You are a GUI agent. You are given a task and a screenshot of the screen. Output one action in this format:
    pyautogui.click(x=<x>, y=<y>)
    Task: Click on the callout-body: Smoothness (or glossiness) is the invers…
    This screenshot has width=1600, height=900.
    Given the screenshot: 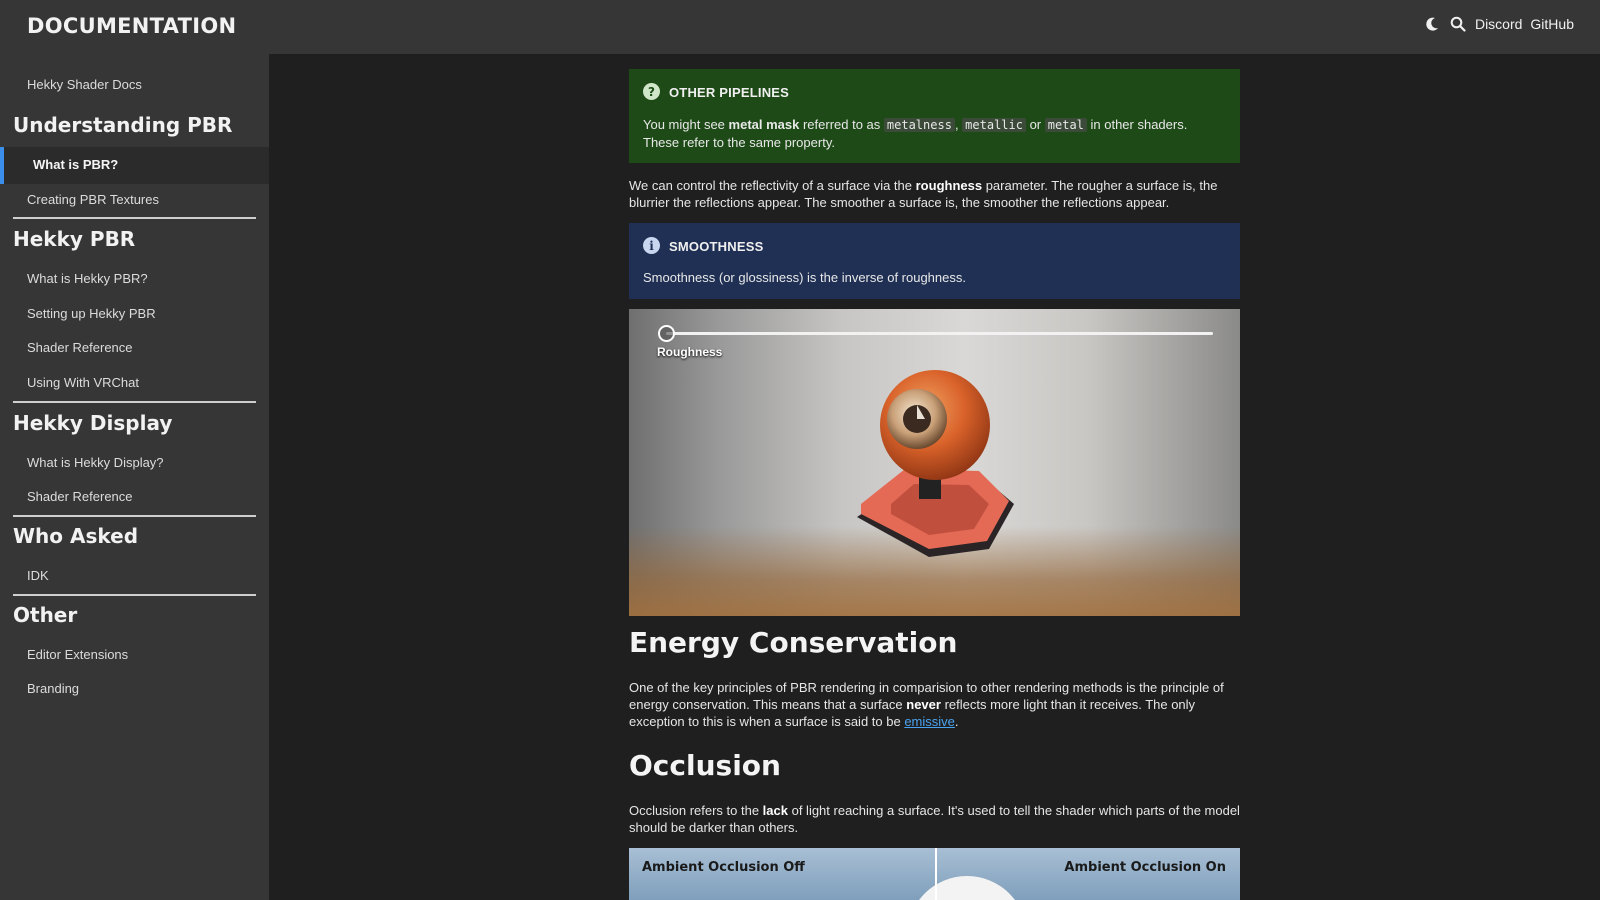 What is the action you would take?
    pyautogui.click(x=804, y=277)
    